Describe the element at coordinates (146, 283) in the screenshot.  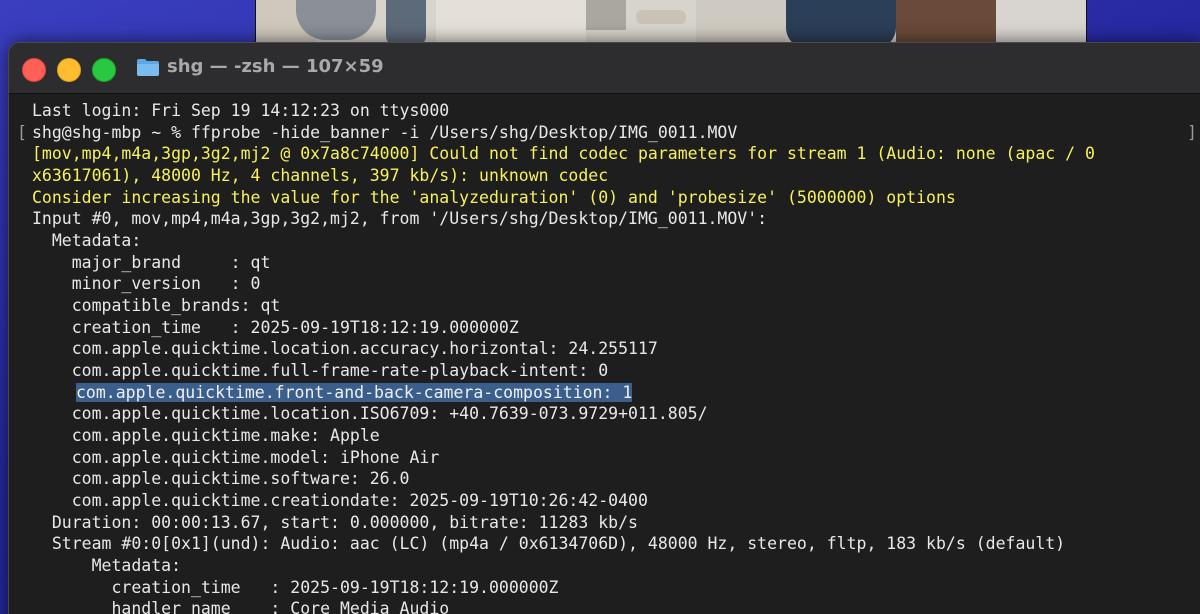
I see `terminal-line: minor_version : 0` at that location.